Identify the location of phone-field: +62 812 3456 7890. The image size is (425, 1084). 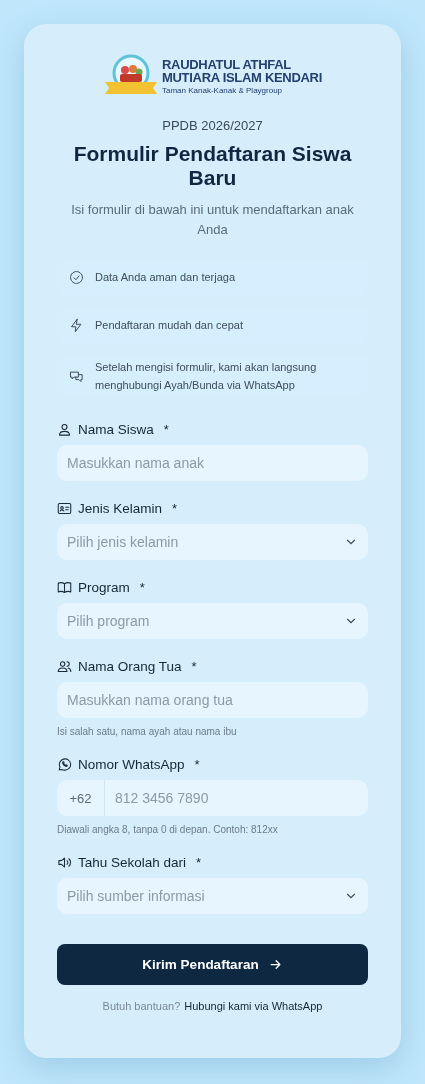
(212, 798).